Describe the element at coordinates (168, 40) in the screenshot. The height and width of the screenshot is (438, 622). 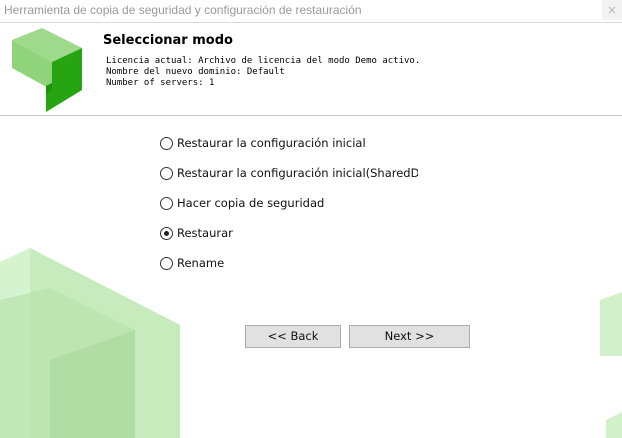
I see `page-title: Seleccionar modo` at that location.